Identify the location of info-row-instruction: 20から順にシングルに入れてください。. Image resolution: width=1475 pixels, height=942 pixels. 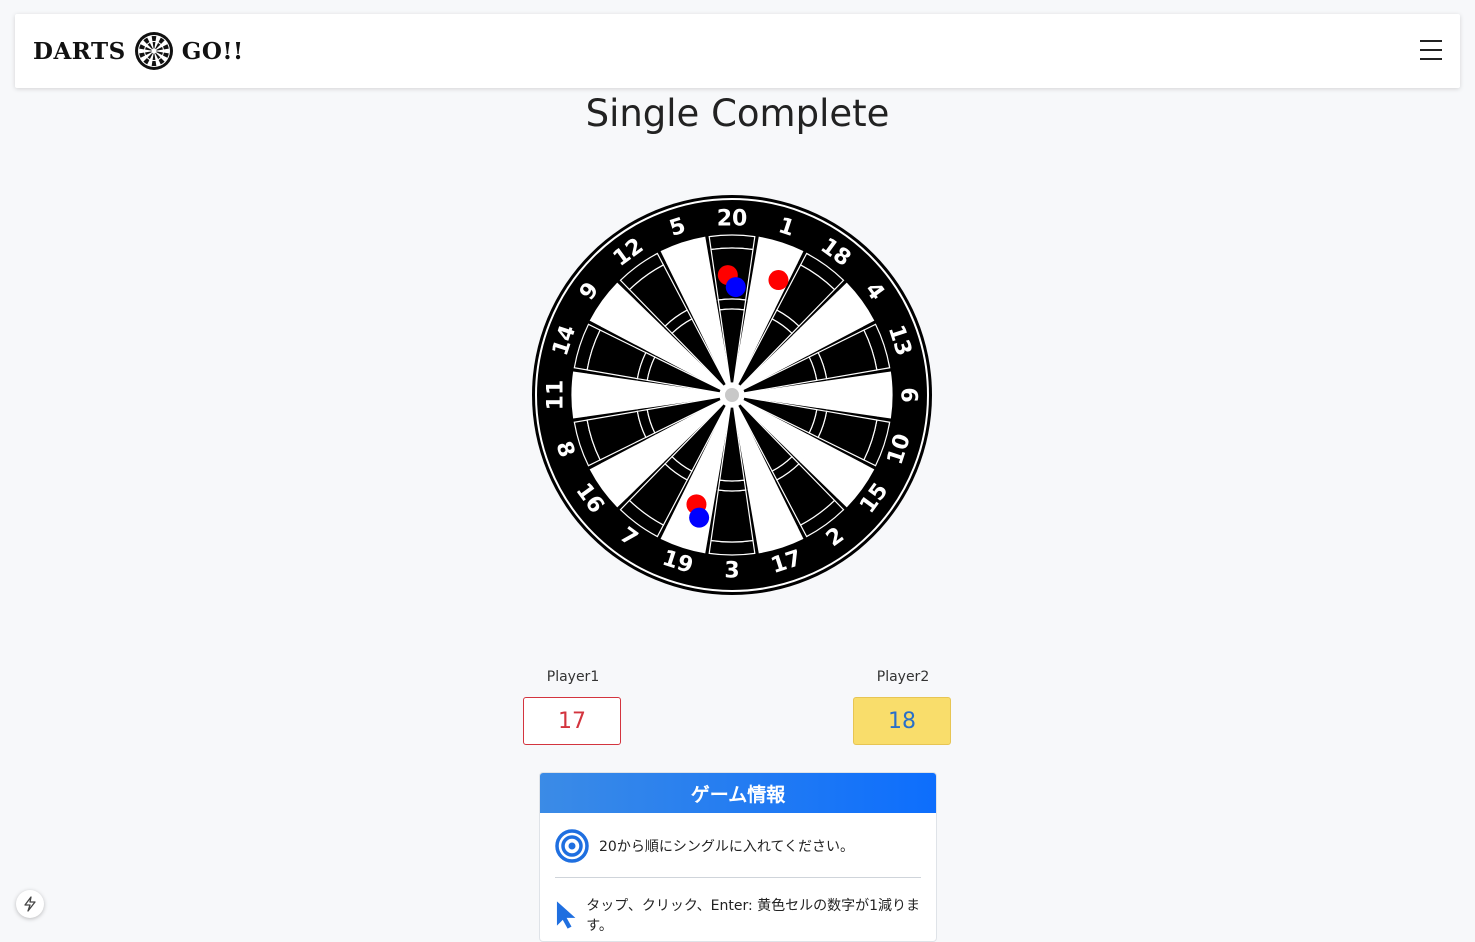
(704, 846).